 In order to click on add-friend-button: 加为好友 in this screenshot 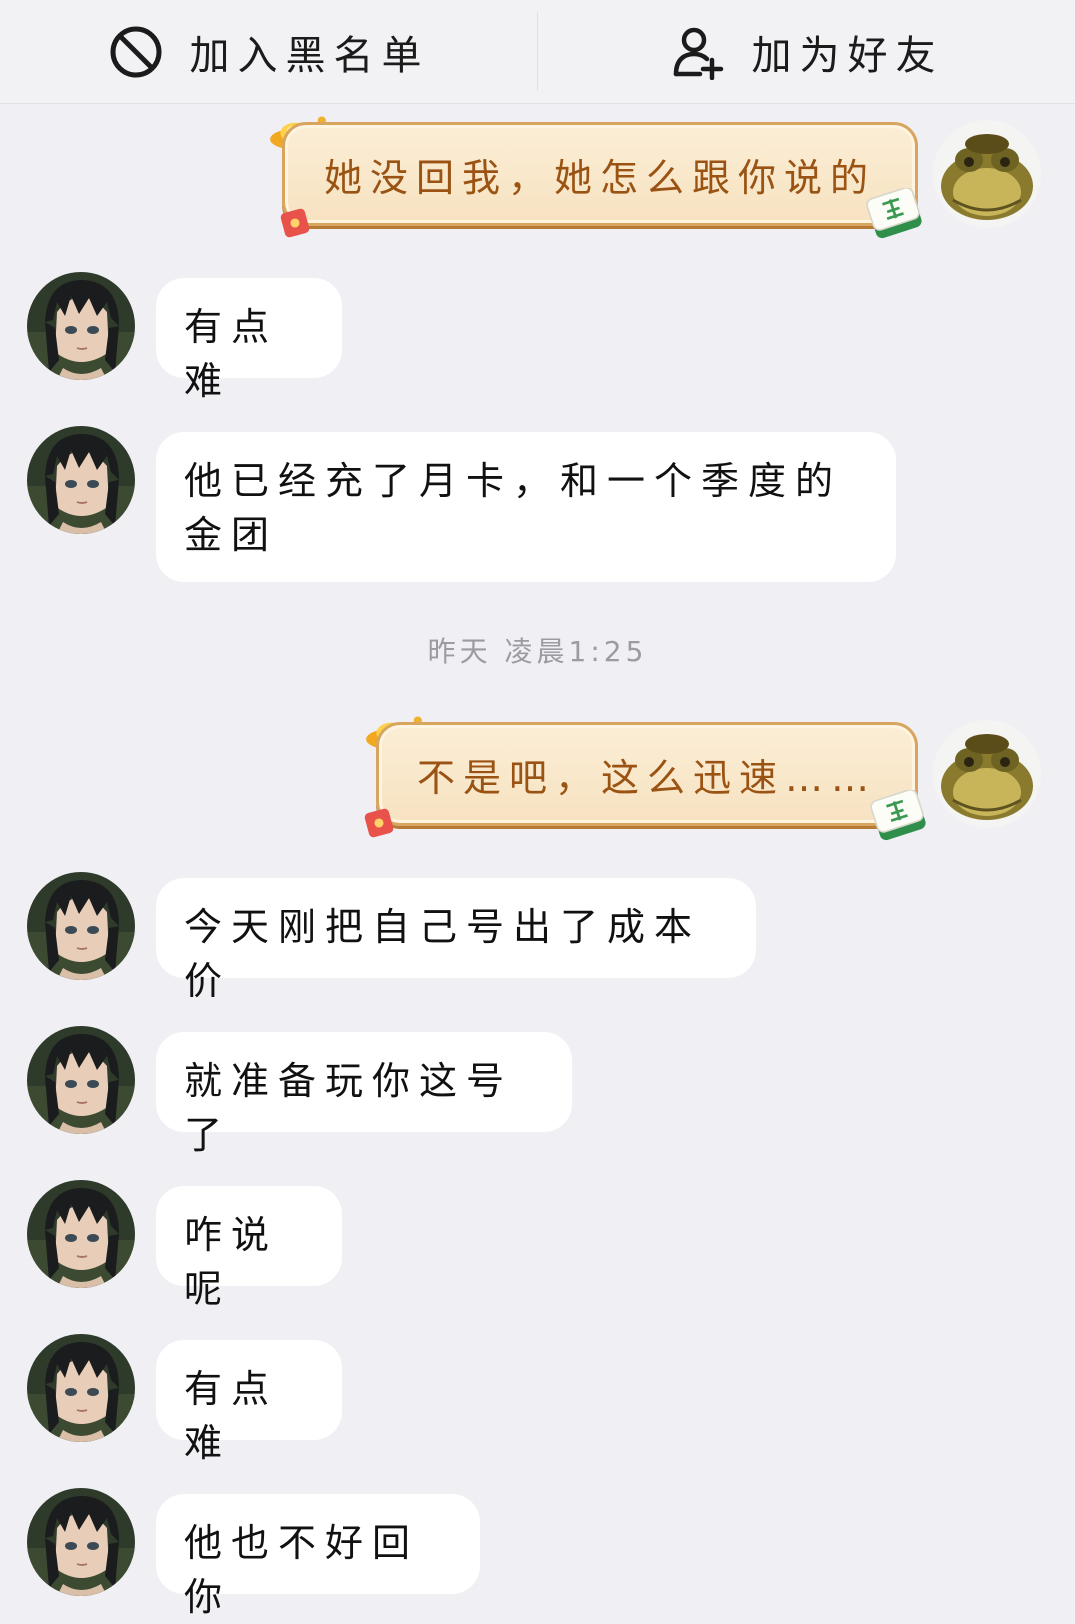, I will do `click(806, 51)`.